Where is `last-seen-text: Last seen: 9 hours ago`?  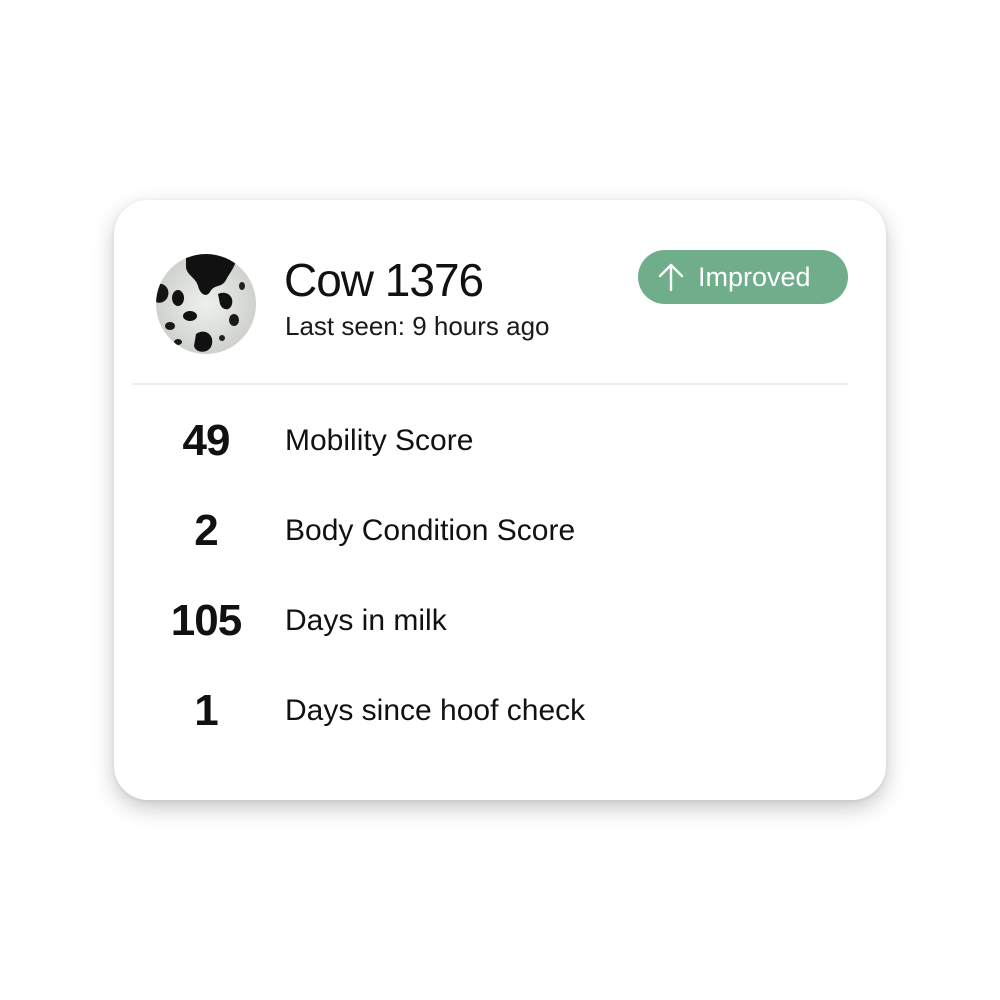 last-seen-text: Last seen: 9 hours ago is located at coordinates (417, 326).